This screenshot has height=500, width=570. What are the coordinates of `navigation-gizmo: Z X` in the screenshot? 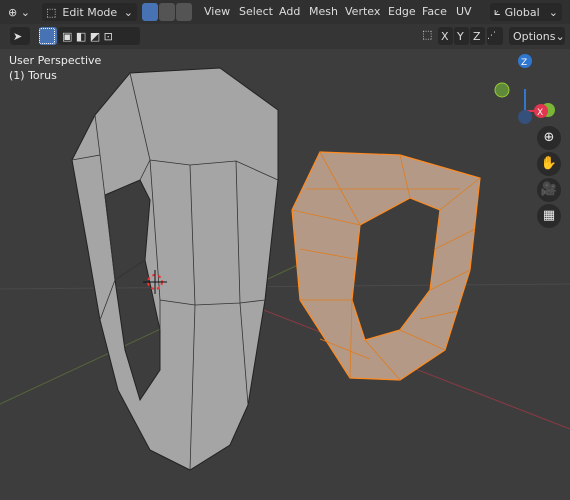 It's located at (524, 89).